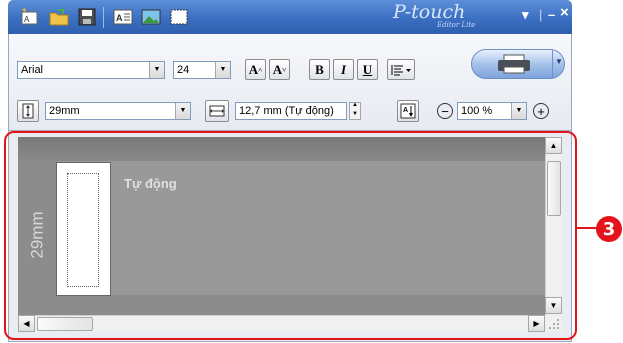  I want to click on insert-frame-button, so click(179, 17).